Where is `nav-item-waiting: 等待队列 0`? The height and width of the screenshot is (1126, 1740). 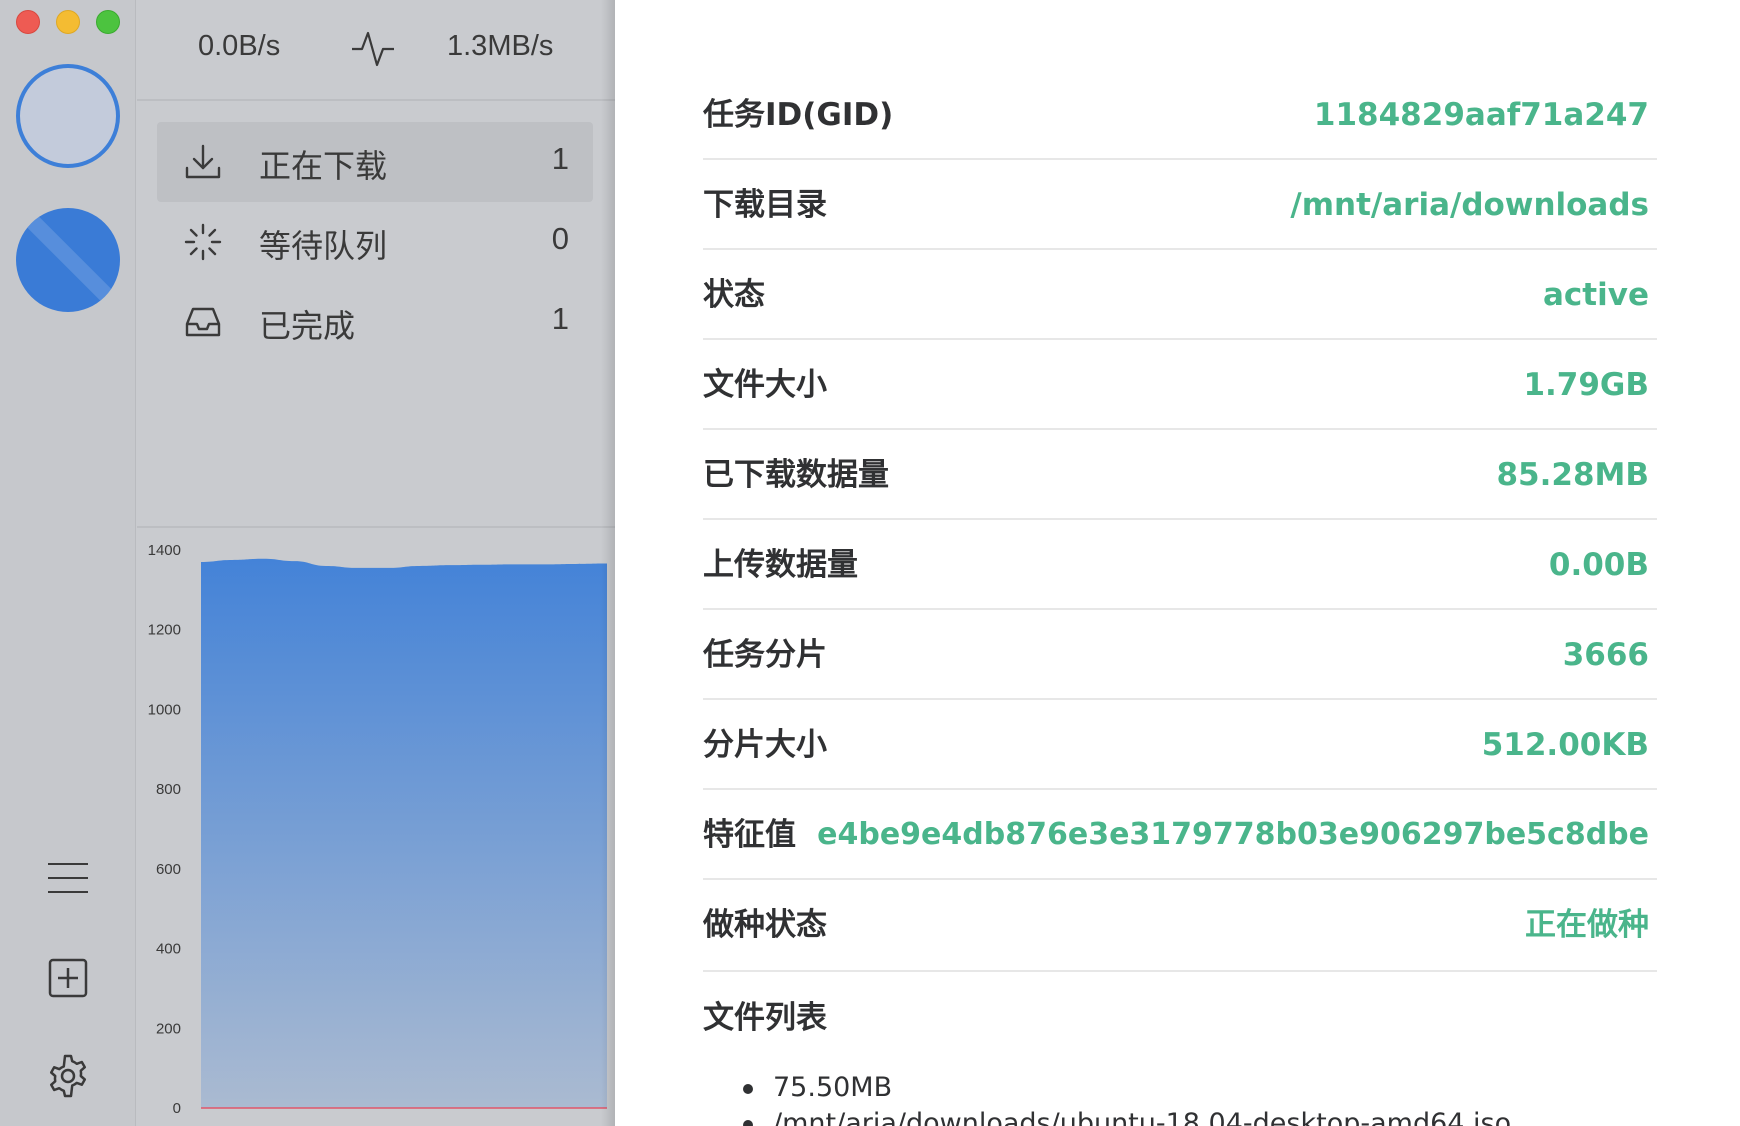
nav-item-waiting: 等待队列 0 is located at coordinates (375, 242).